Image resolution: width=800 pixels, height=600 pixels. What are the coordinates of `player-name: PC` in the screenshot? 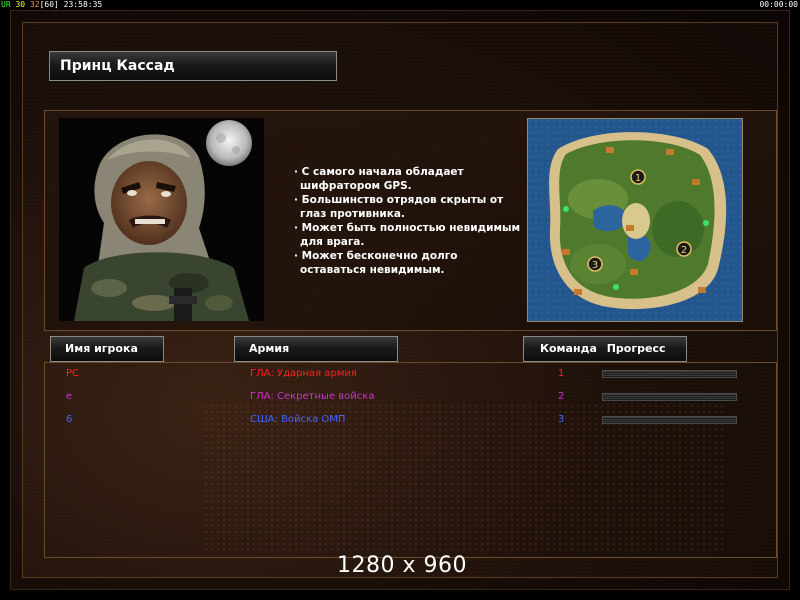 It's located at (73, 373).